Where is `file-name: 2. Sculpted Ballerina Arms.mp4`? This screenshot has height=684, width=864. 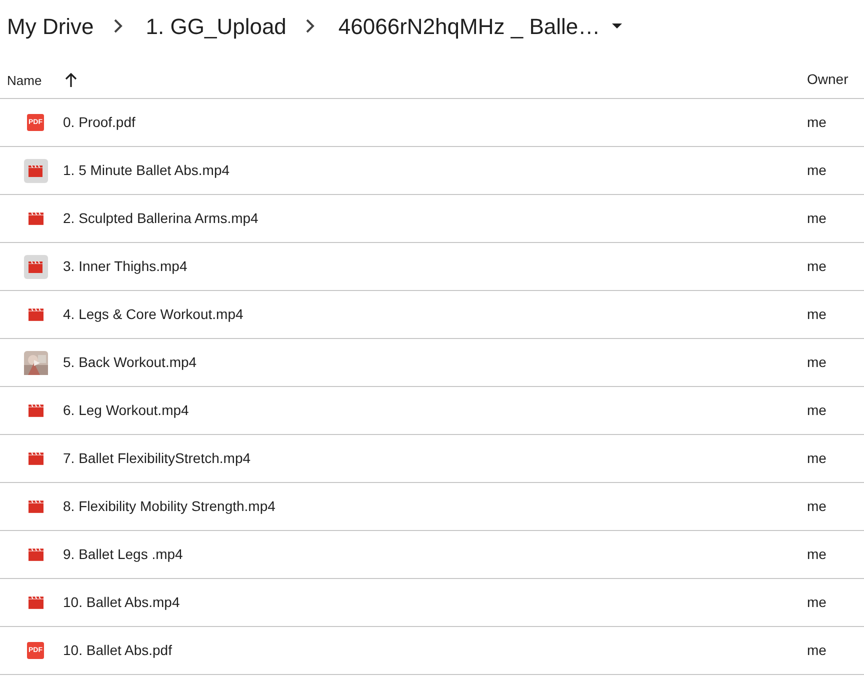 file-name: 2. Sculpted Ballerina Arms.mp4 is located at coordinates (160, 218).